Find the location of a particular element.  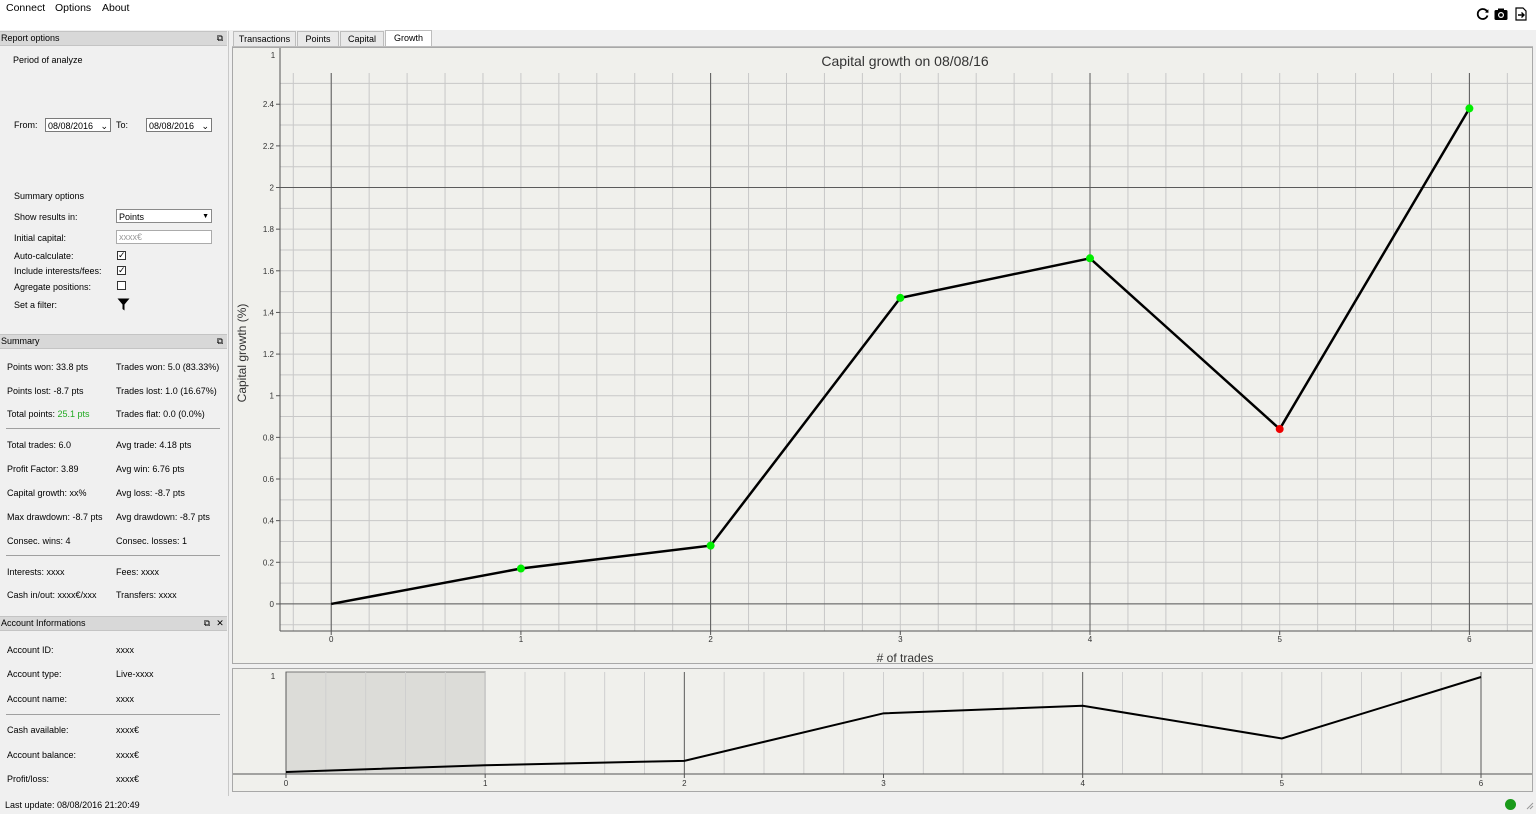

report-options-header: Report options ⧉ is located at coordinates (113, 38).